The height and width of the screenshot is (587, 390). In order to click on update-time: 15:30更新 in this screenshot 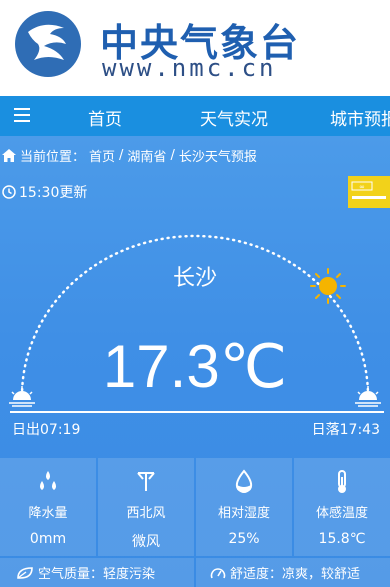, I will do `click(44, 192)`.